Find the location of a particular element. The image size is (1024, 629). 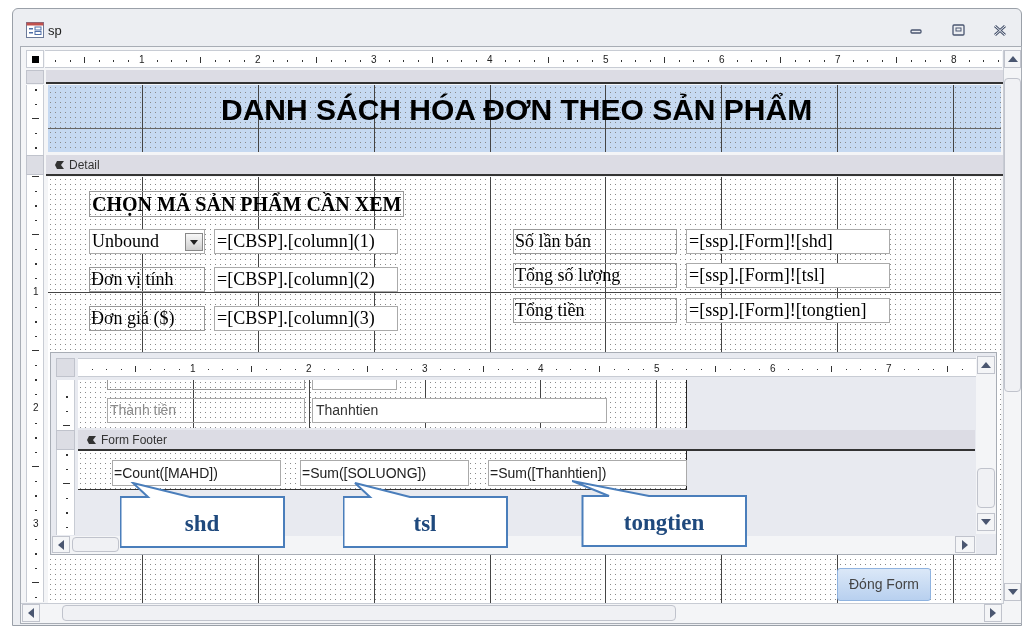

text-box: =[CBSP].[column](3) is located at coordinates (306, 318).